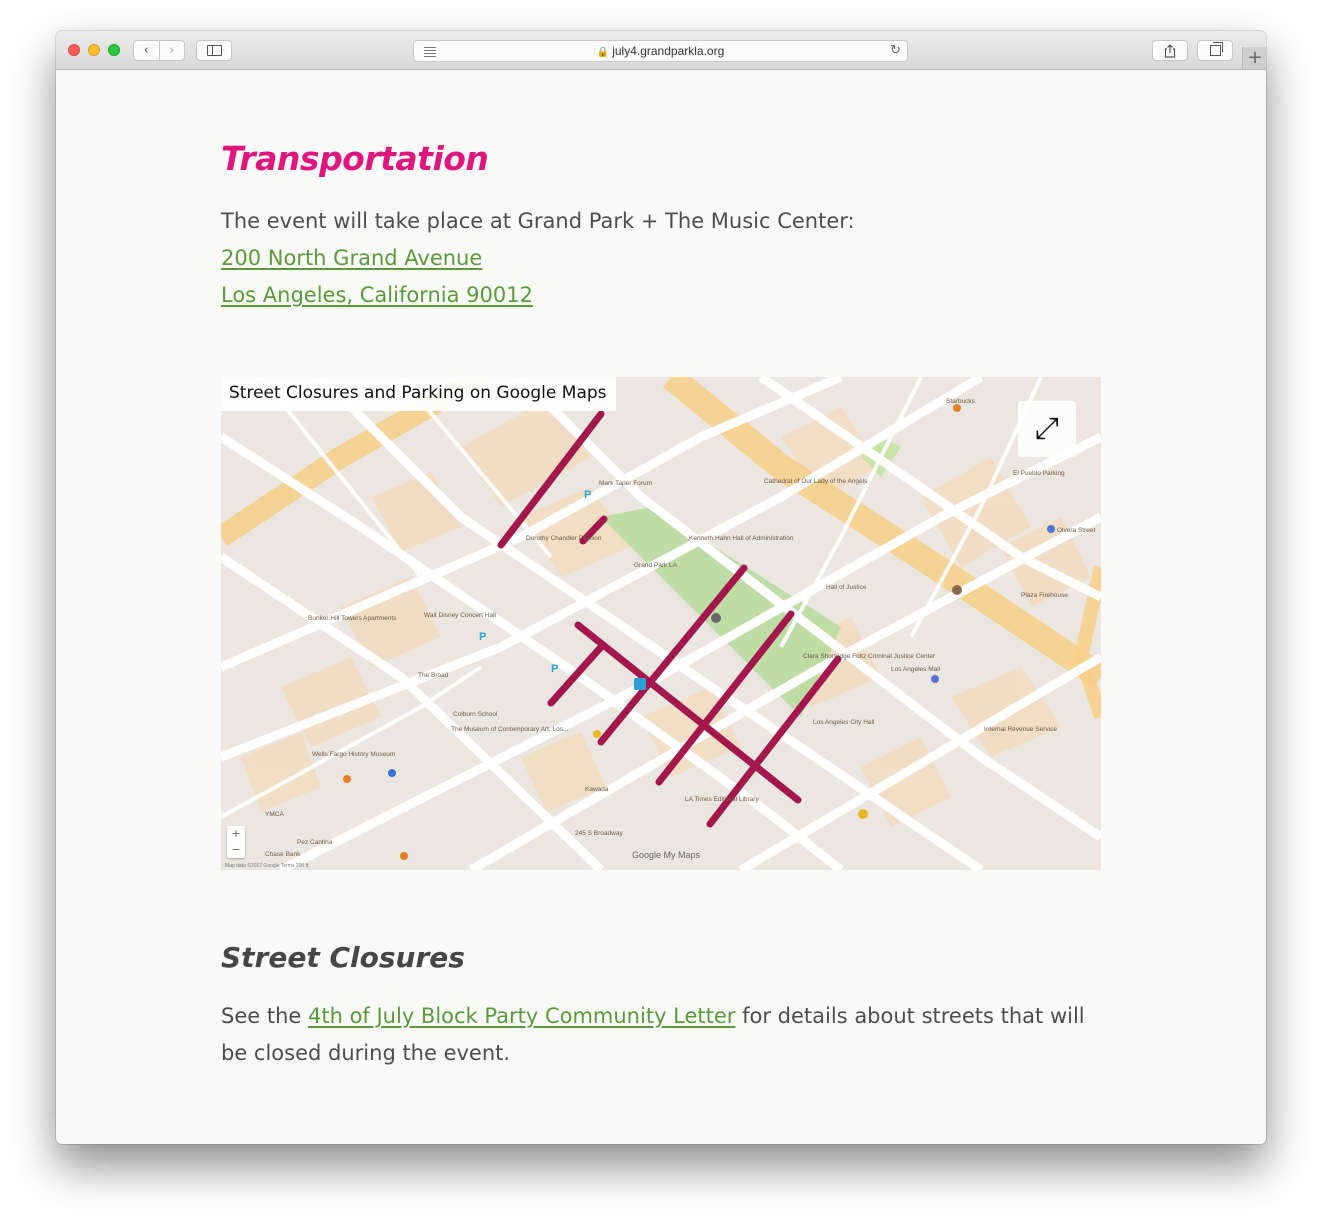  What do you see at coordinates (171, 50) in the screenshot?
I see `forward-button: ›` at bounding box center [171, 50].